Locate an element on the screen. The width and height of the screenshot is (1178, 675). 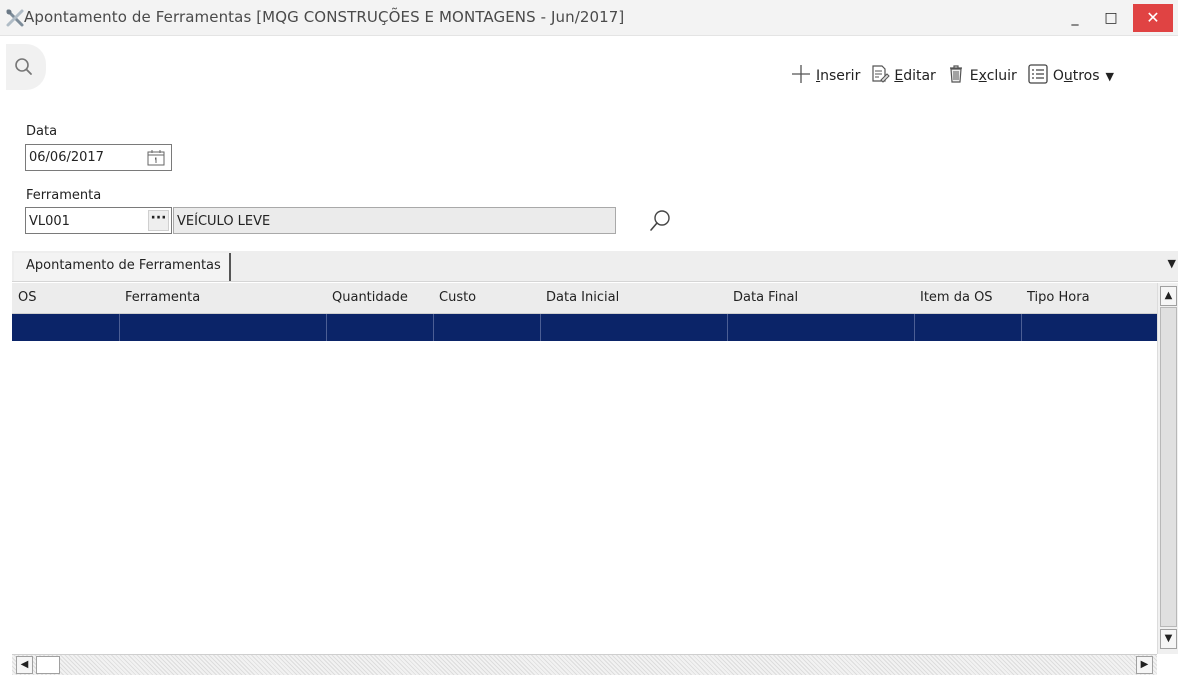
horizontal-scrollbar: ◀ ▶ is located at coordinates (584, 664).